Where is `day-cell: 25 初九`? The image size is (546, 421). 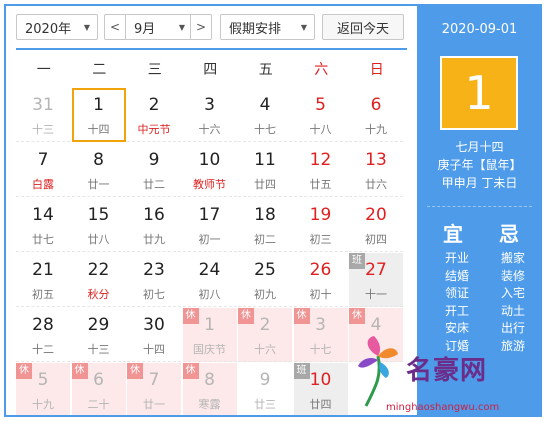 day-cell: 25 初九 is located at coordinates (265, 280).